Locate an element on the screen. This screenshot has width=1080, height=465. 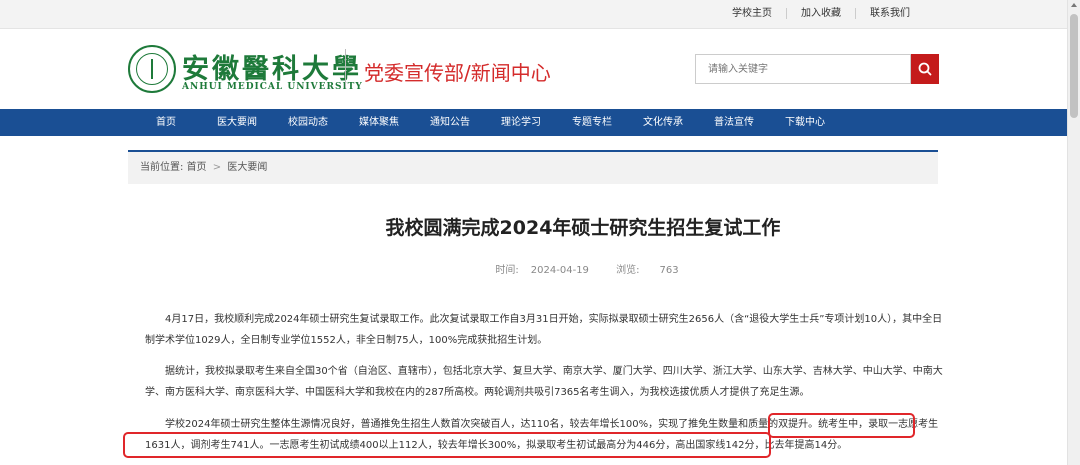
university-name-chinese: 安徽醫科大學 is located at coordinates (272, 66).